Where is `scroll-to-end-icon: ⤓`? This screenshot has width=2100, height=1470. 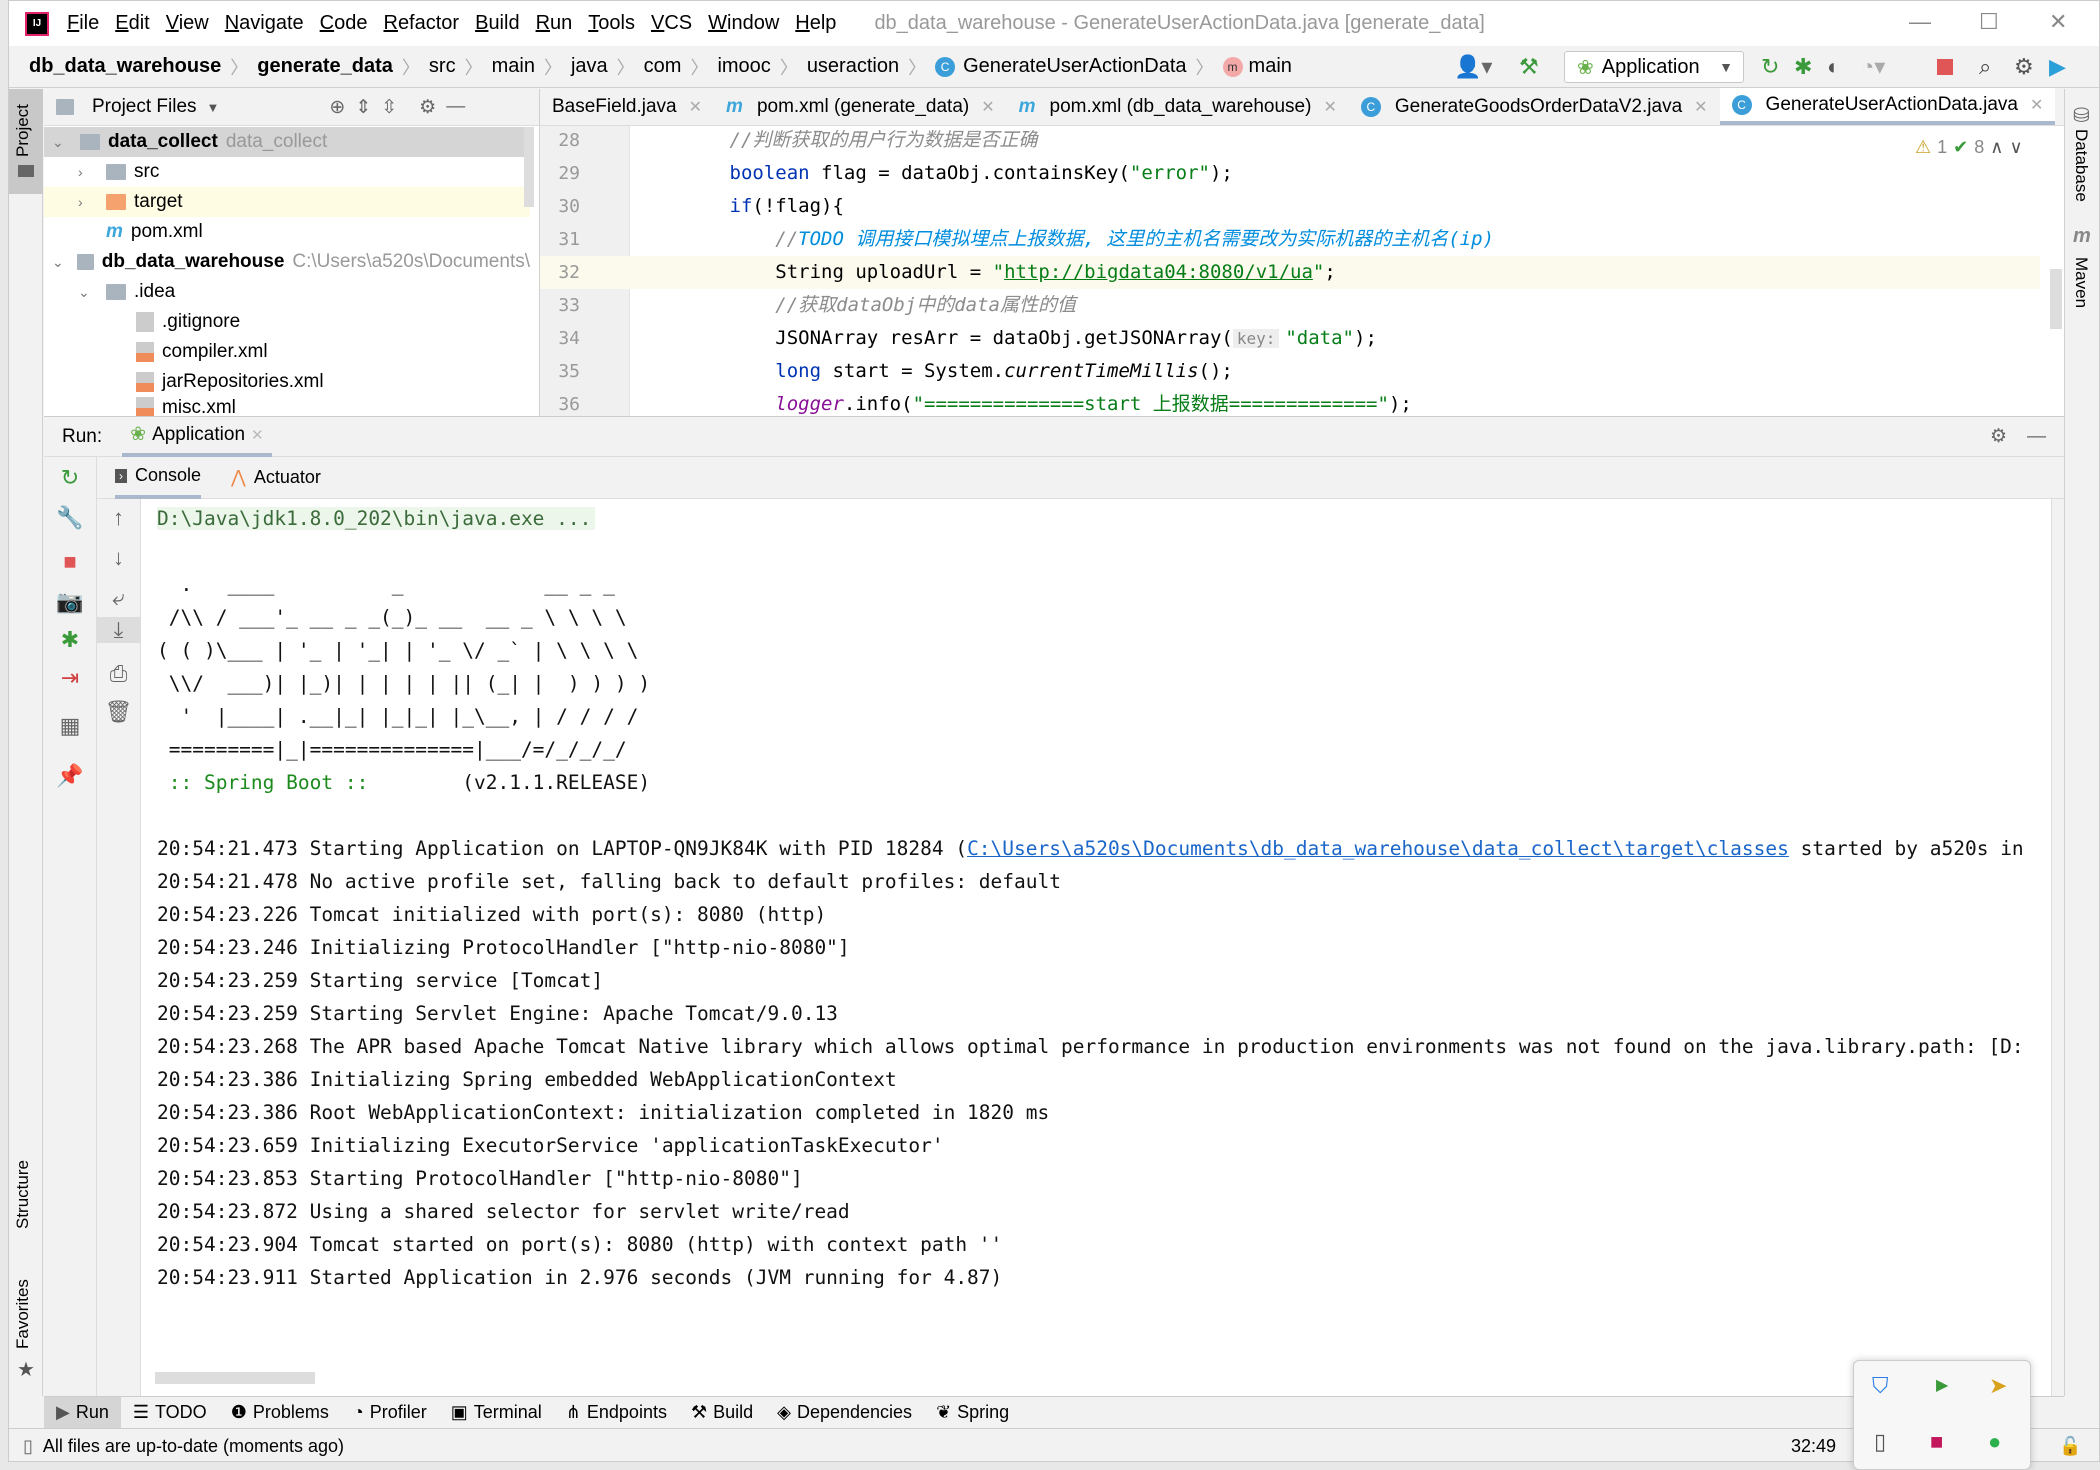 scroll-to-end-icon: ⤓ is located at coordinates (118, 630).